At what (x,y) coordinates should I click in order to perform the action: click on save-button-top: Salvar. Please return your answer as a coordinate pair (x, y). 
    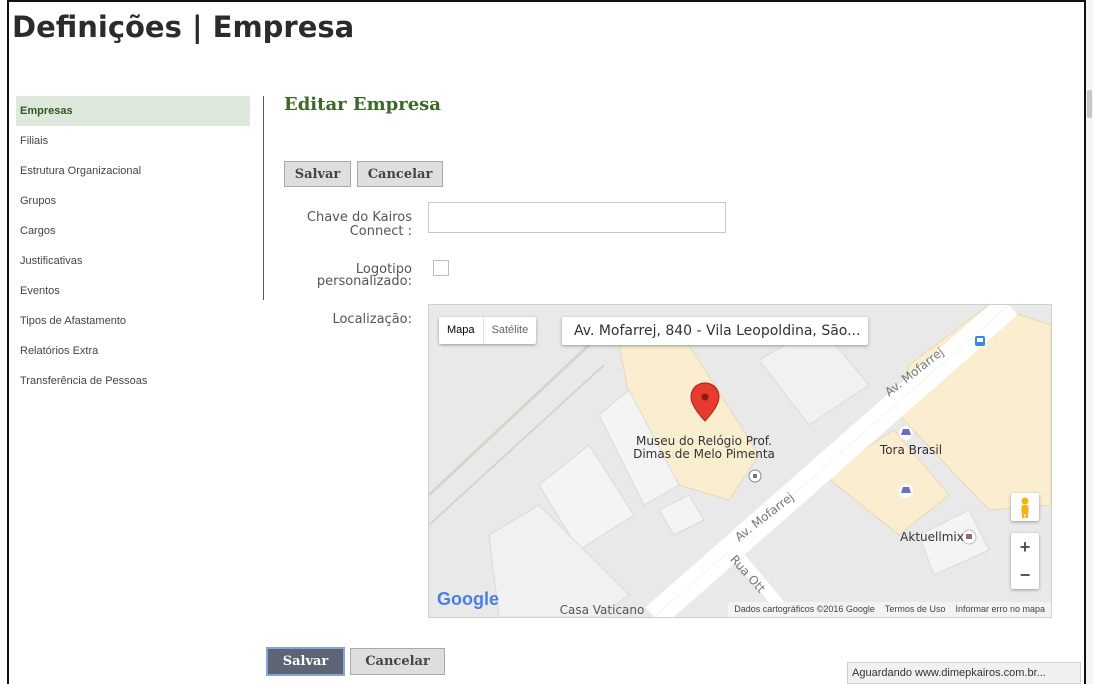
    Looking at the image, I should click on (317, 174).